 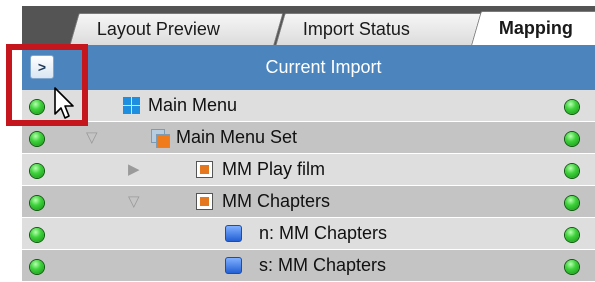 What do you see at coordinates (308, 106) in the screenshot?
I see `tree-row-main-menu: Main Menu` at bounding box center [308, 106].